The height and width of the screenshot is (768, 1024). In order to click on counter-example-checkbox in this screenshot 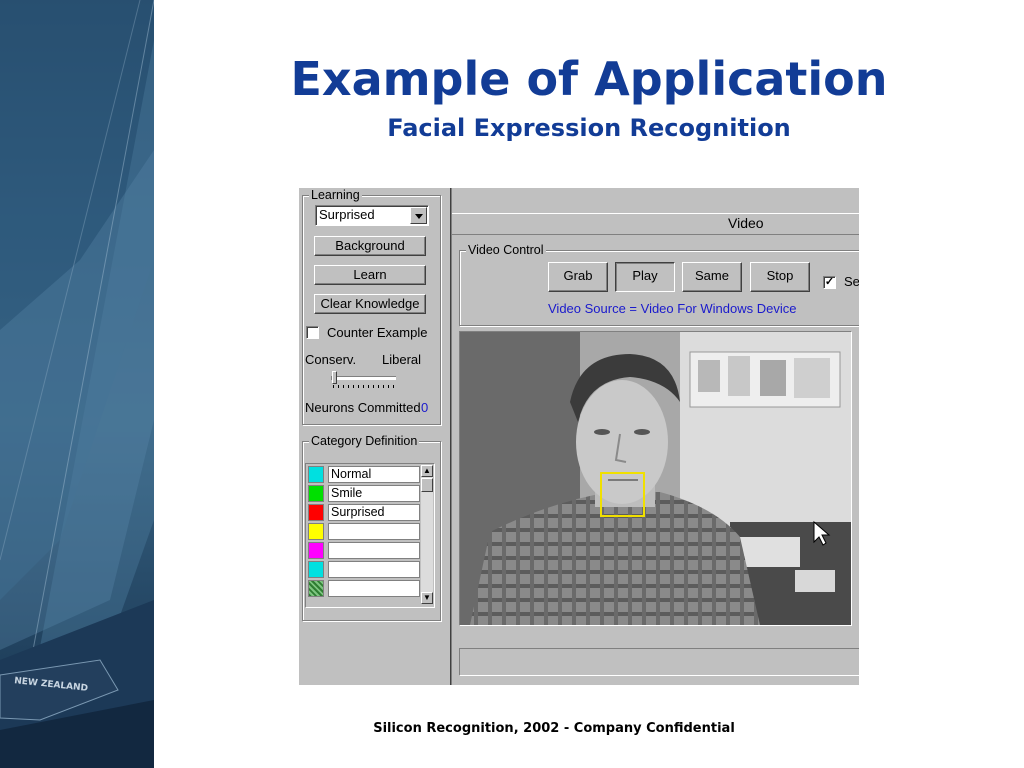, I will do `click(312, 332)`.